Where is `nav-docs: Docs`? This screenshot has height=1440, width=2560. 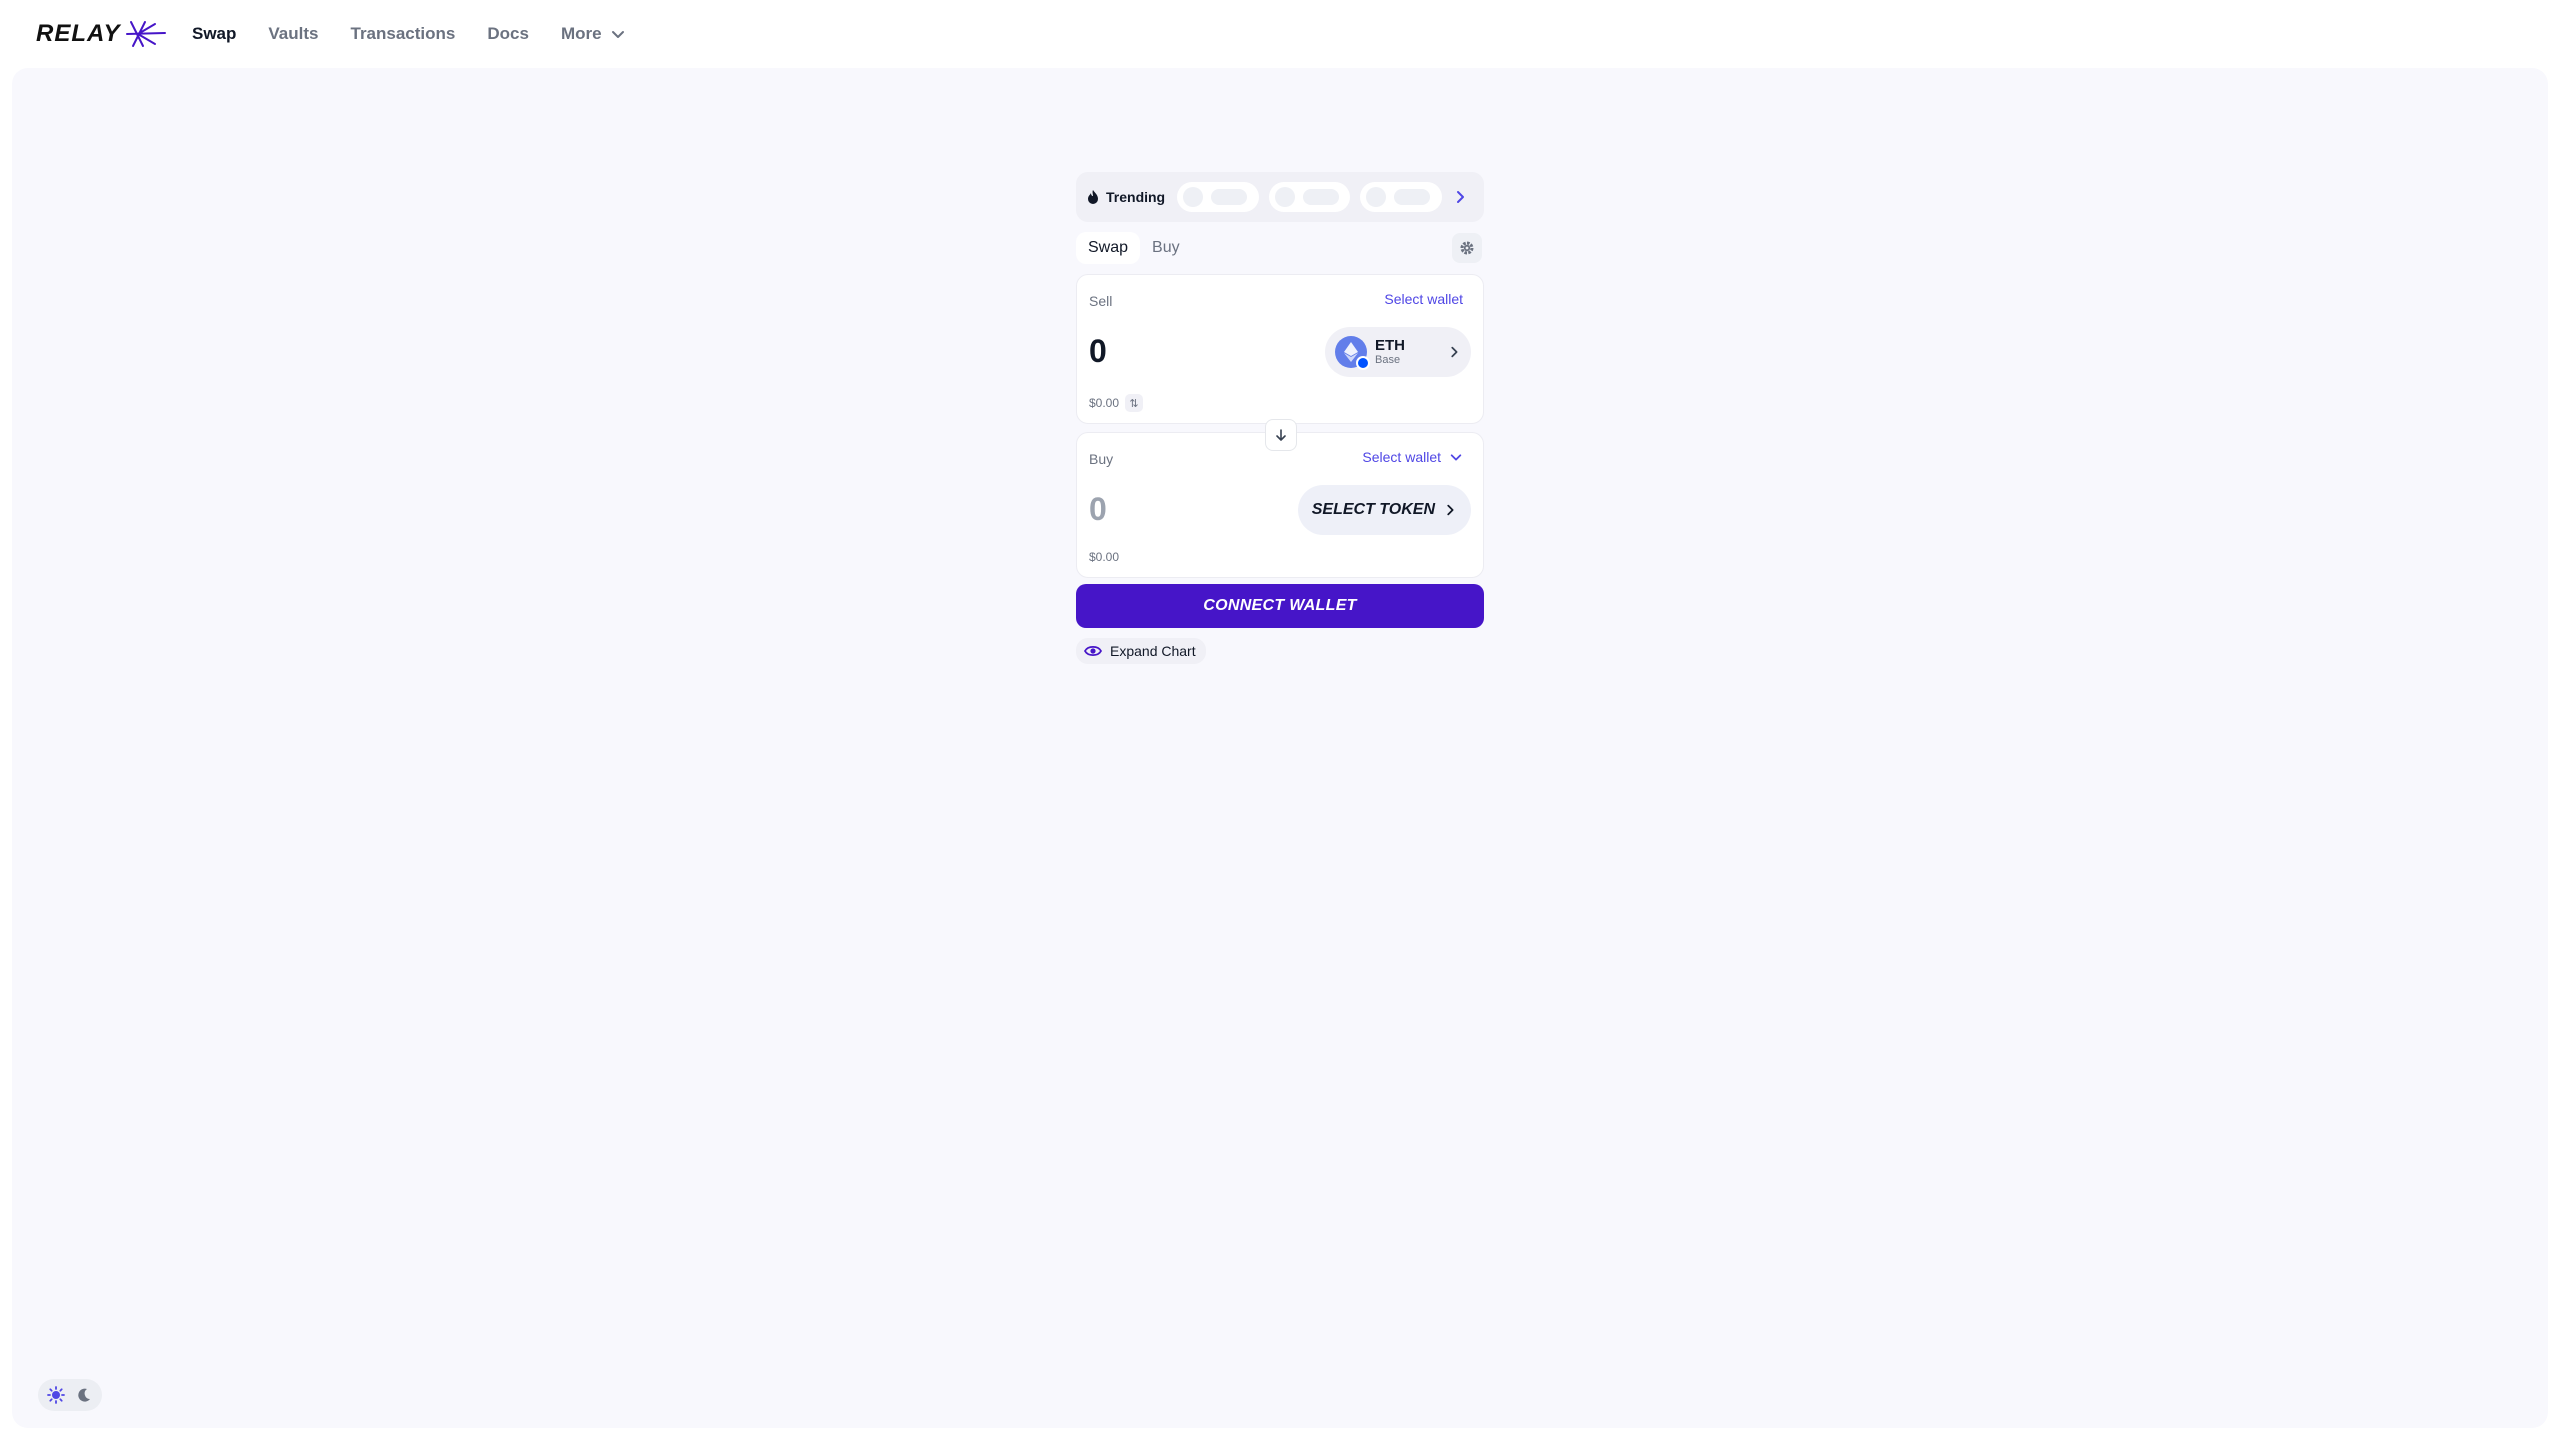
nav-docs: Docs is located at coordinates (508, 34).